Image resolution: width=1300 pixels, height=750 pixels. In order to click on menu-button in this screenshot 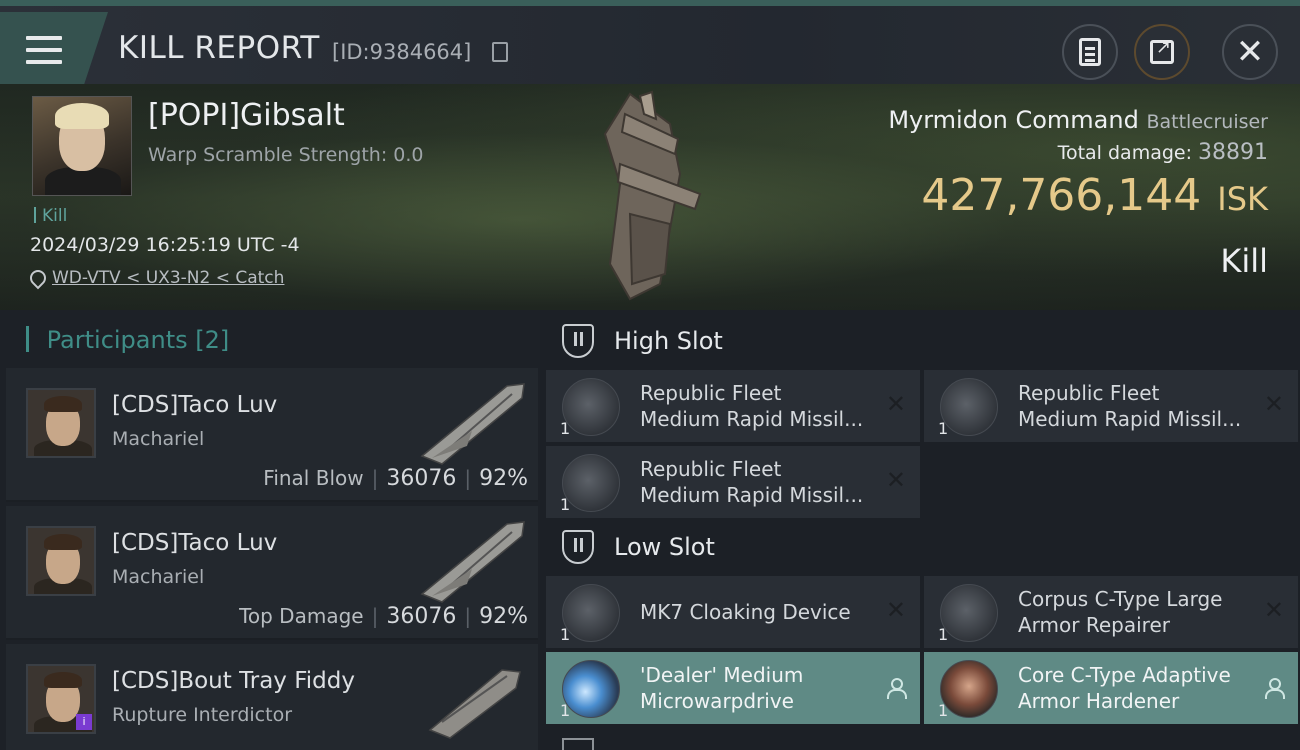, I will do `click(54, 48)`.